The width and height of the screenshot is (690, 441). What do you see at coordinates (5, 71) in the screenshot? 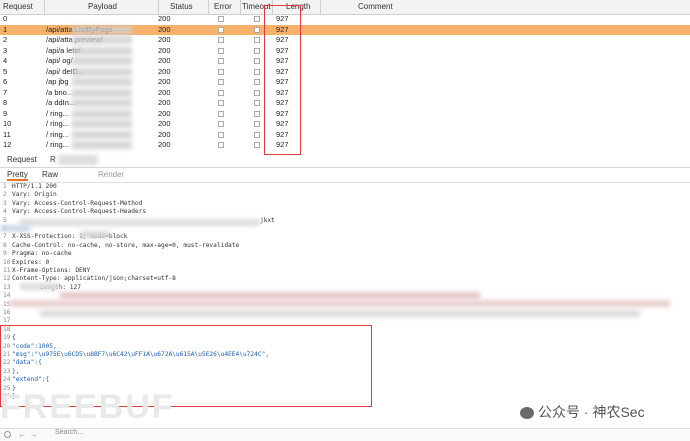
I see `request-id: 5` at bounding box center [5, 71].